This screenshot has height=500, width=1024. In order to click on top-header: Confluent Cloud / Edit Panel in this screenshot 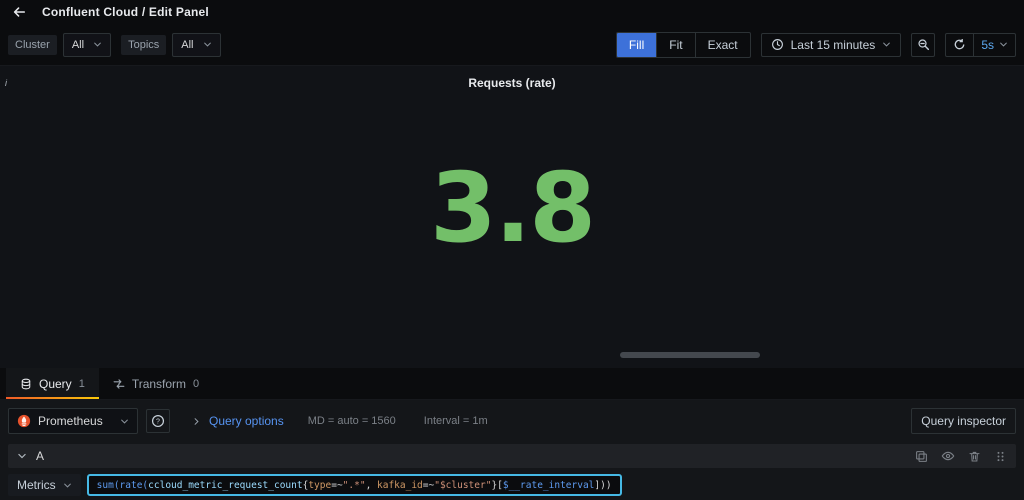, I will do `click(512, 12)`.